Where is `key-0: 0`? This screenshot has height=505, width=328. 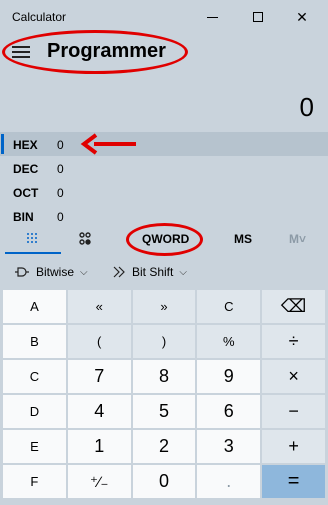 key-0: 0 is located at coordinates (164, 481).